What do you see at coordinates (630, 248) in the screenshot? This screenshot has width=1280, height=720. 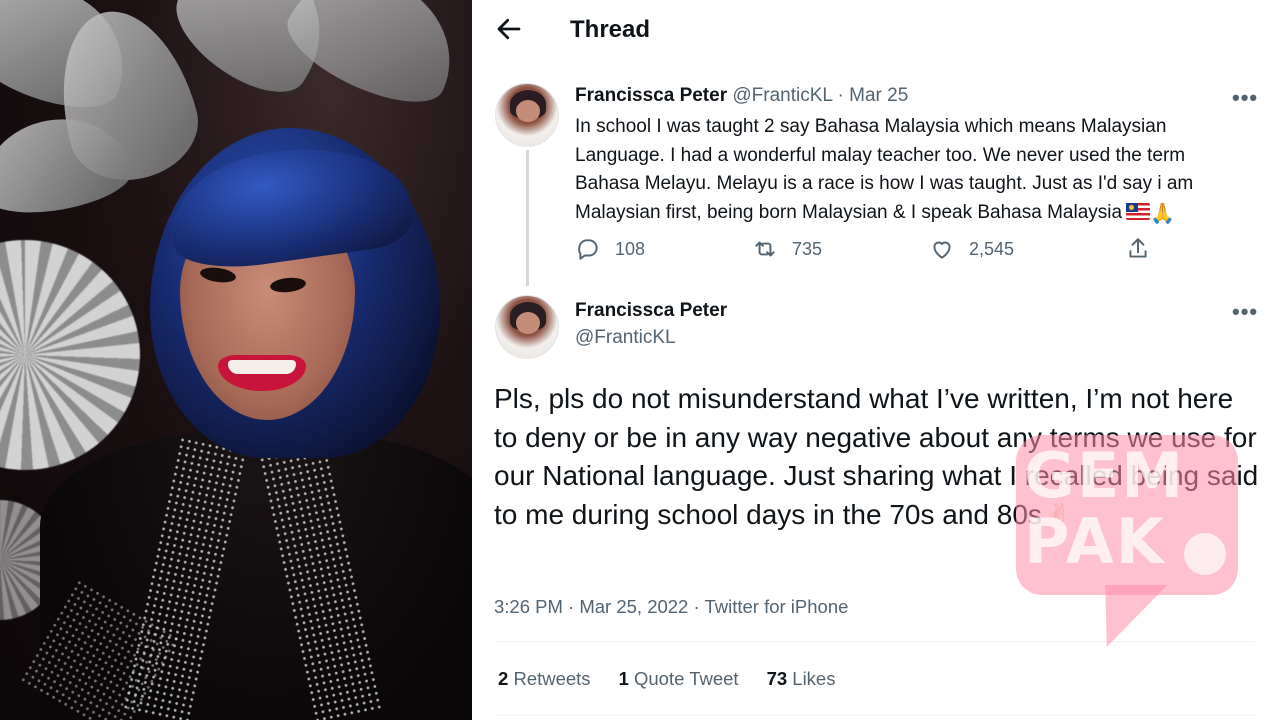 I see `reply-count: 108` at bounding box center [630, 248].